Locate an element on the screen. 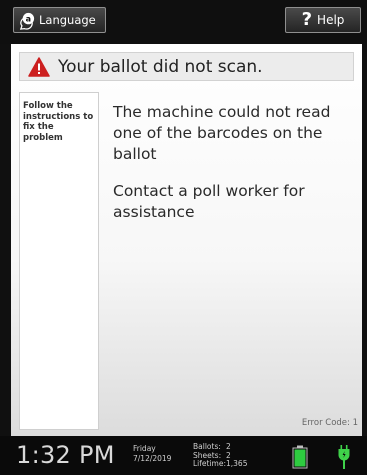 The height and width of the screenshot is (475, 367). alert-banner: Your ballot did not scan. is located at coordinates (186, 66).